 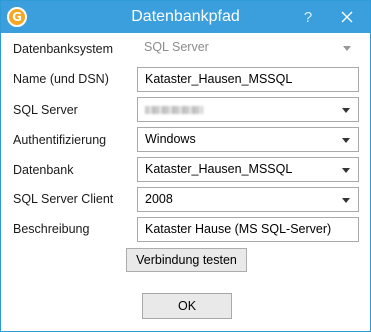 What do you see at coordinates (61, 79) in the screenshot?
I see `name-label: Name (und DSN)` at bounding box center [61, 79].